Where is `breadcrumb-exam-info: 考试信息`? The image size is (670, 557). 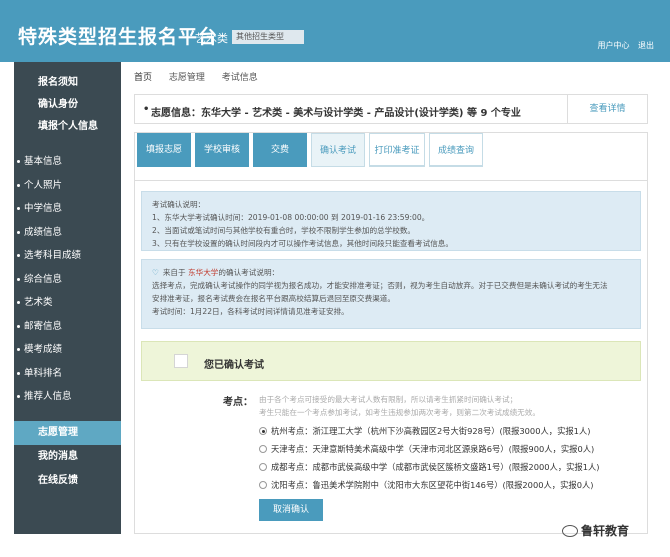 breadcrumb-exam-info: 考试信息 is located at coordinates (240, 78).